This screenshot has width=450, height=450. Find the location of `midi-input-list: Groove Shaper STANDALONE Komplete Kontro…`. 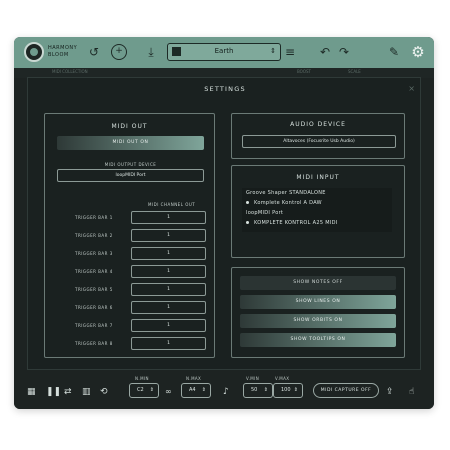

midi-input-list: Groove Shaper STANDALONE Komplete Kontro… is located at coordinates (317, 210).